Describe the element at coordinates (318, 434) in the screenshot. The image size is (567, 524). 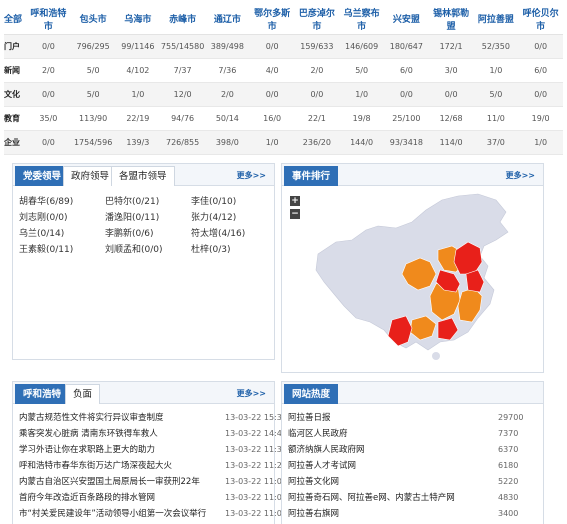
I see `site-name: 临河区人民政府` at that location.